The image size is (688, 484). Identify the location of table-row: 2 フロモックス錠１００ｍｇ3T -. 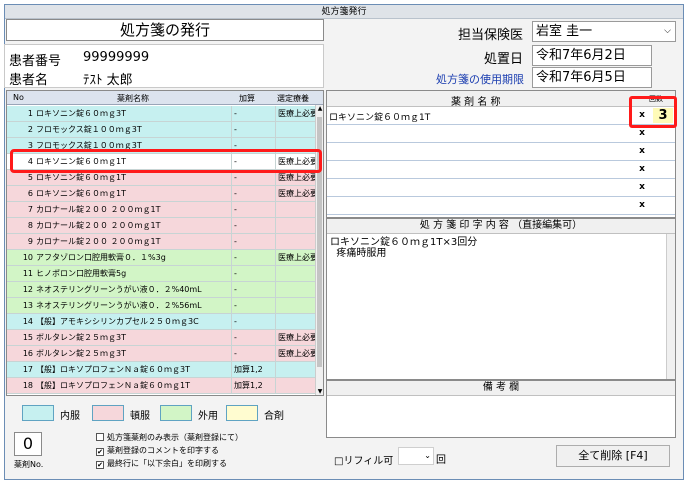
(161, 130).